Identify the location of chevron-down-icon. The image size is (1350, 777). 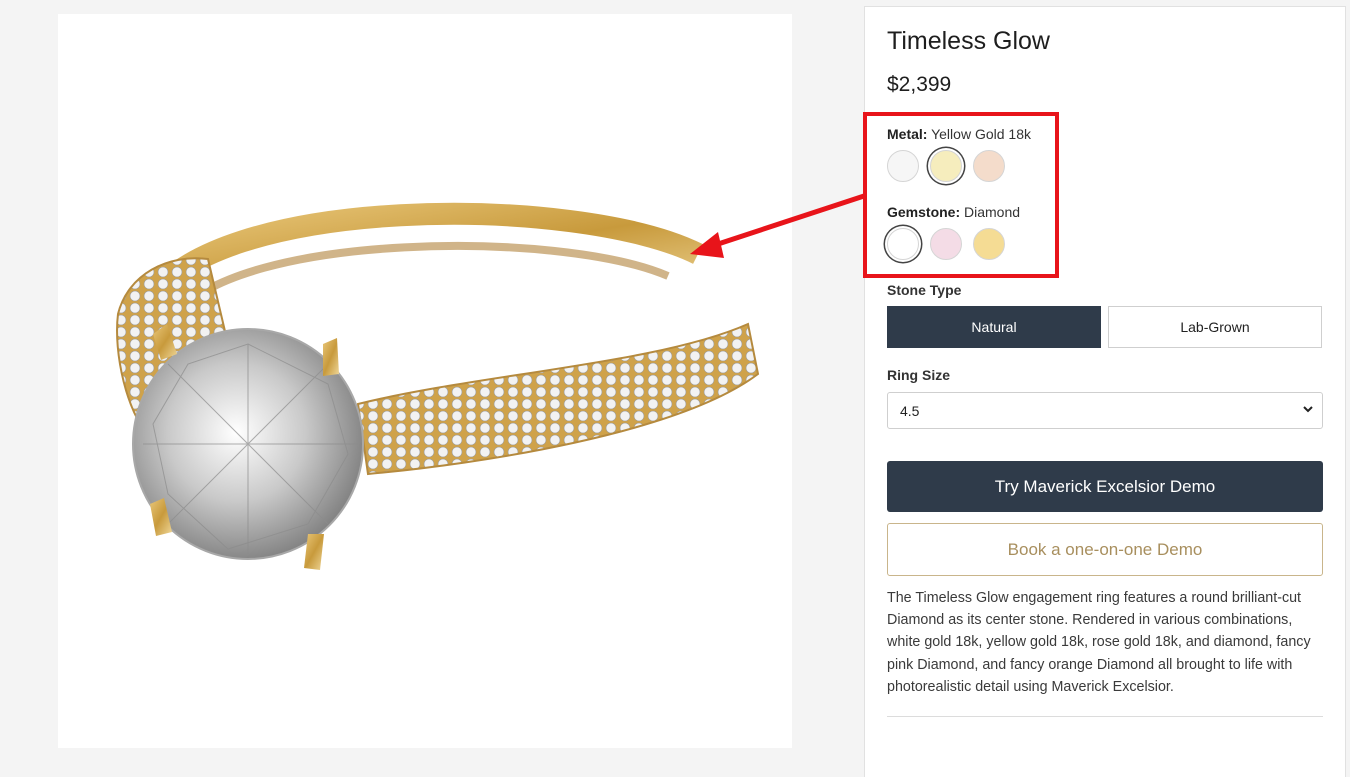
(1308, 409).